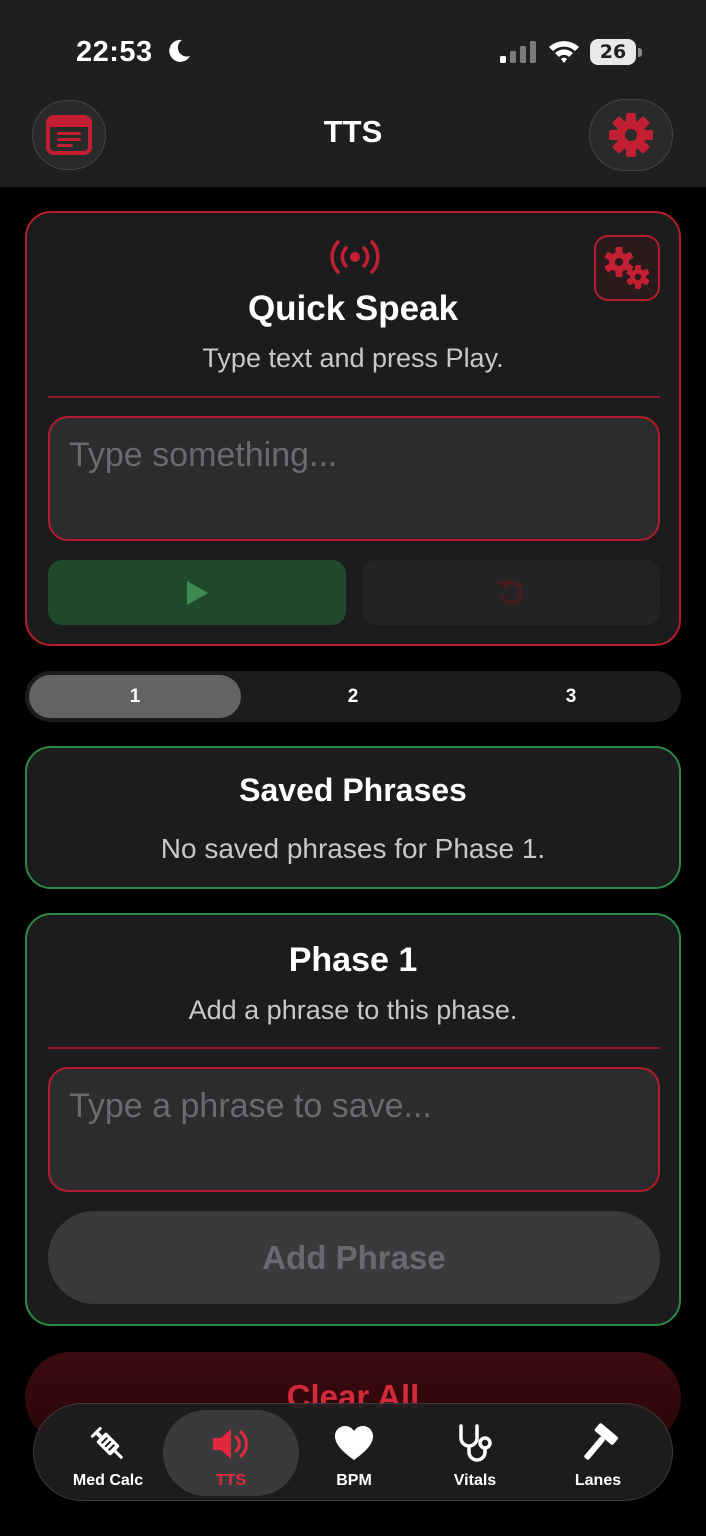 This screenshot has width=706, height=1536. I want to click on tab-label: Med Calc, so click(108, 1480).